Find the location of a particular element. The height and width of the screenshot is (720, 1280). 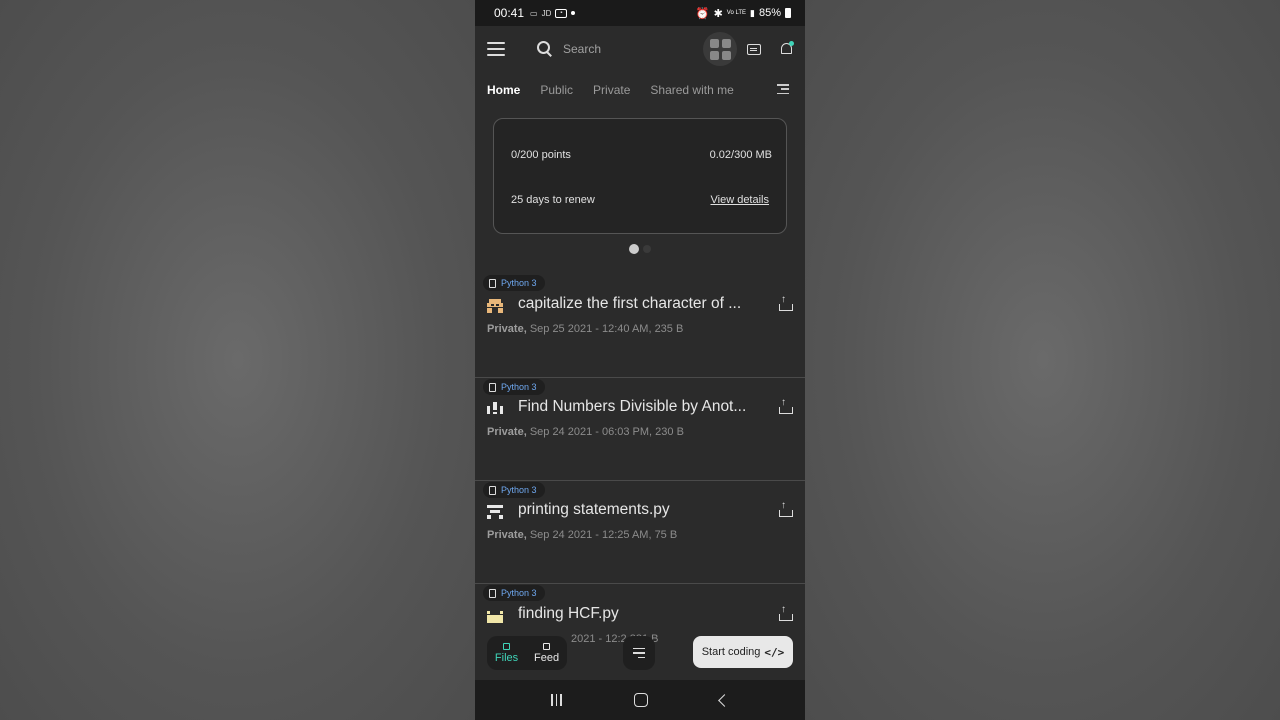

file-date-size: Sep 25 2021 - 12:40 AM, 235 B is located at coordinates (606, 329).